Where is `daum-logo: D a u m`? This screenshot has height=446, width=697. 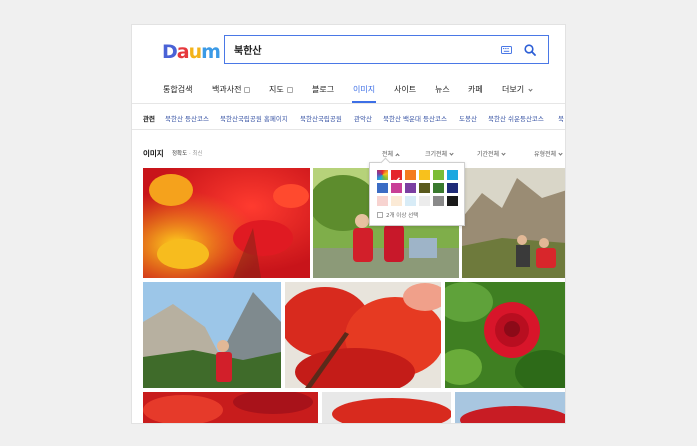
daum-logo: D a u m is located at coordinates (191, 52).